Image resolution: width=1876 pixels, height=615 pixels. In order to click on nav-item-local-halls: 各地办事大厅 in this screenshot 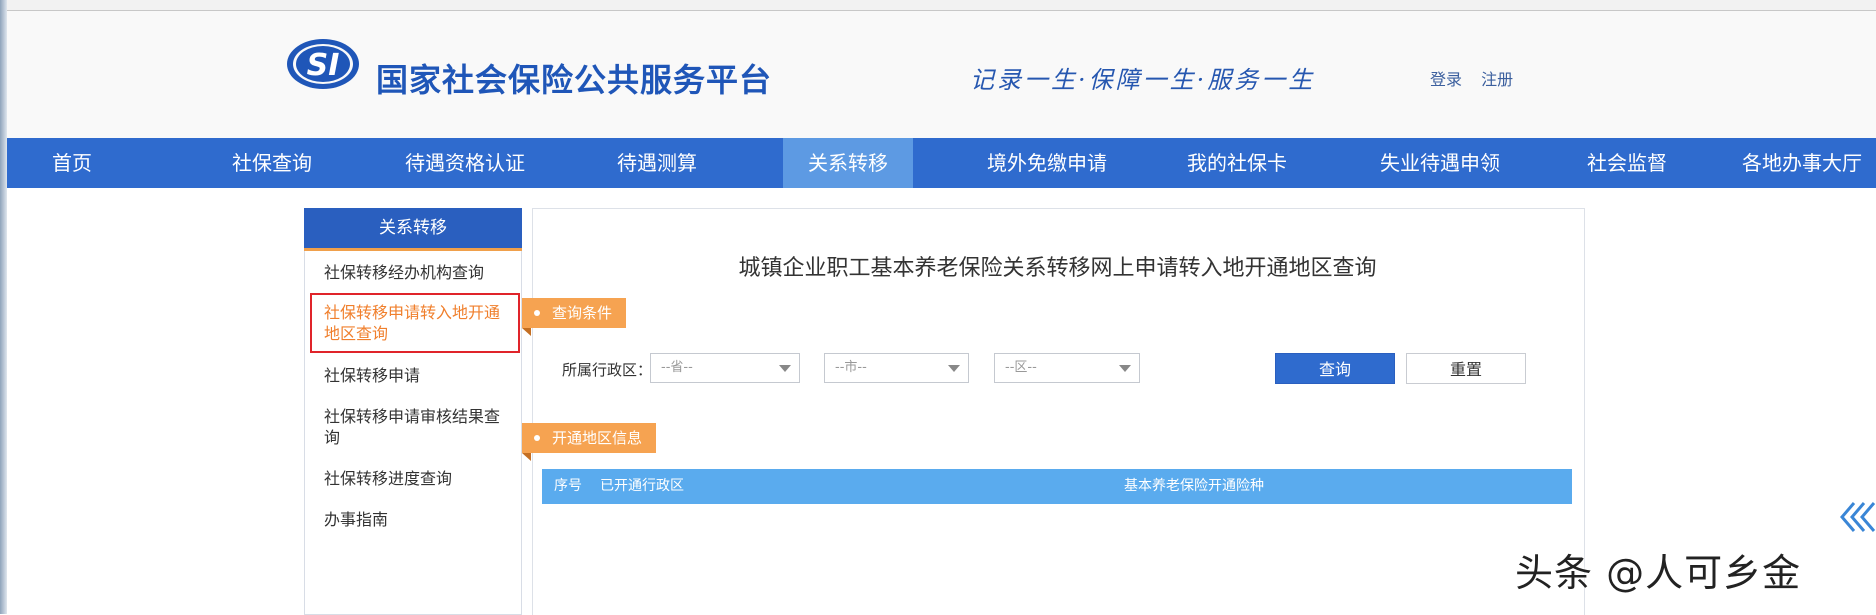, I will do `click(1809, 163)`.